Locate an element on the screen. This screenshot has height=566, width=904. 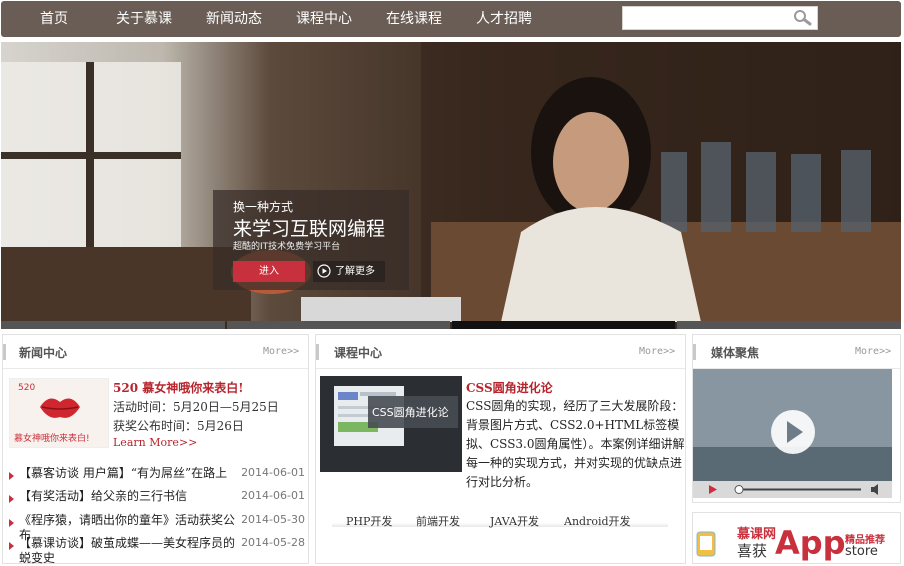
media-panel-header: 媒体聚焦 More>> is located at coordinates (796, 352).